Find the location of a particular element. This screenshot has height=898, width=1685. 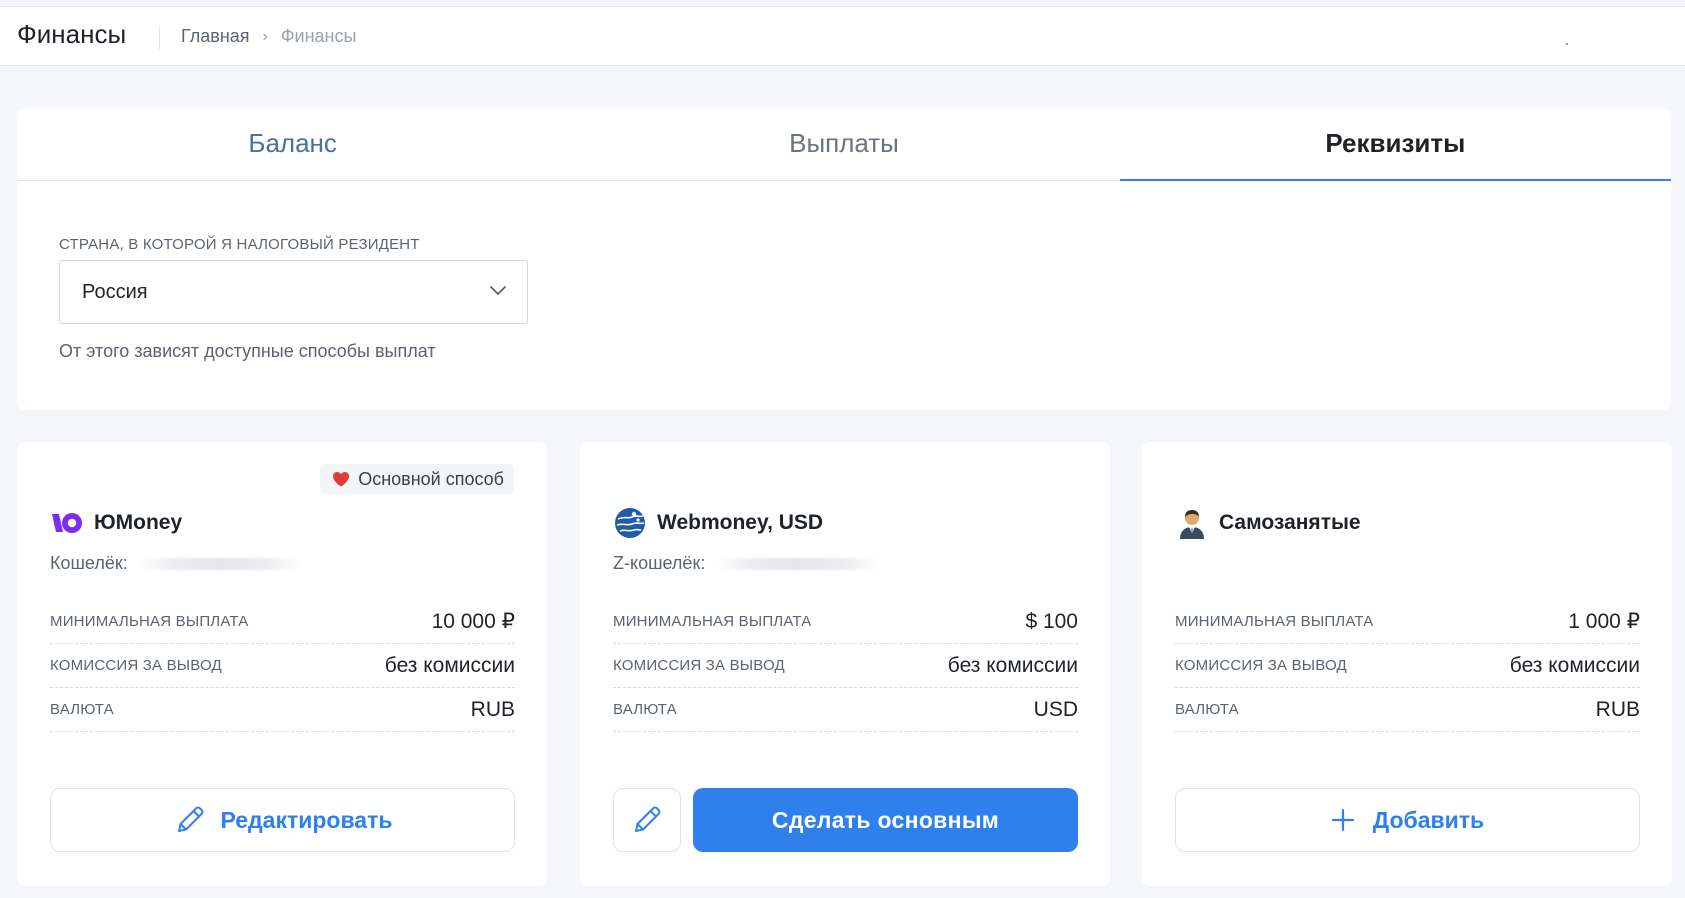

add-button-label: Добавить is located at coordinates (1428, 819).